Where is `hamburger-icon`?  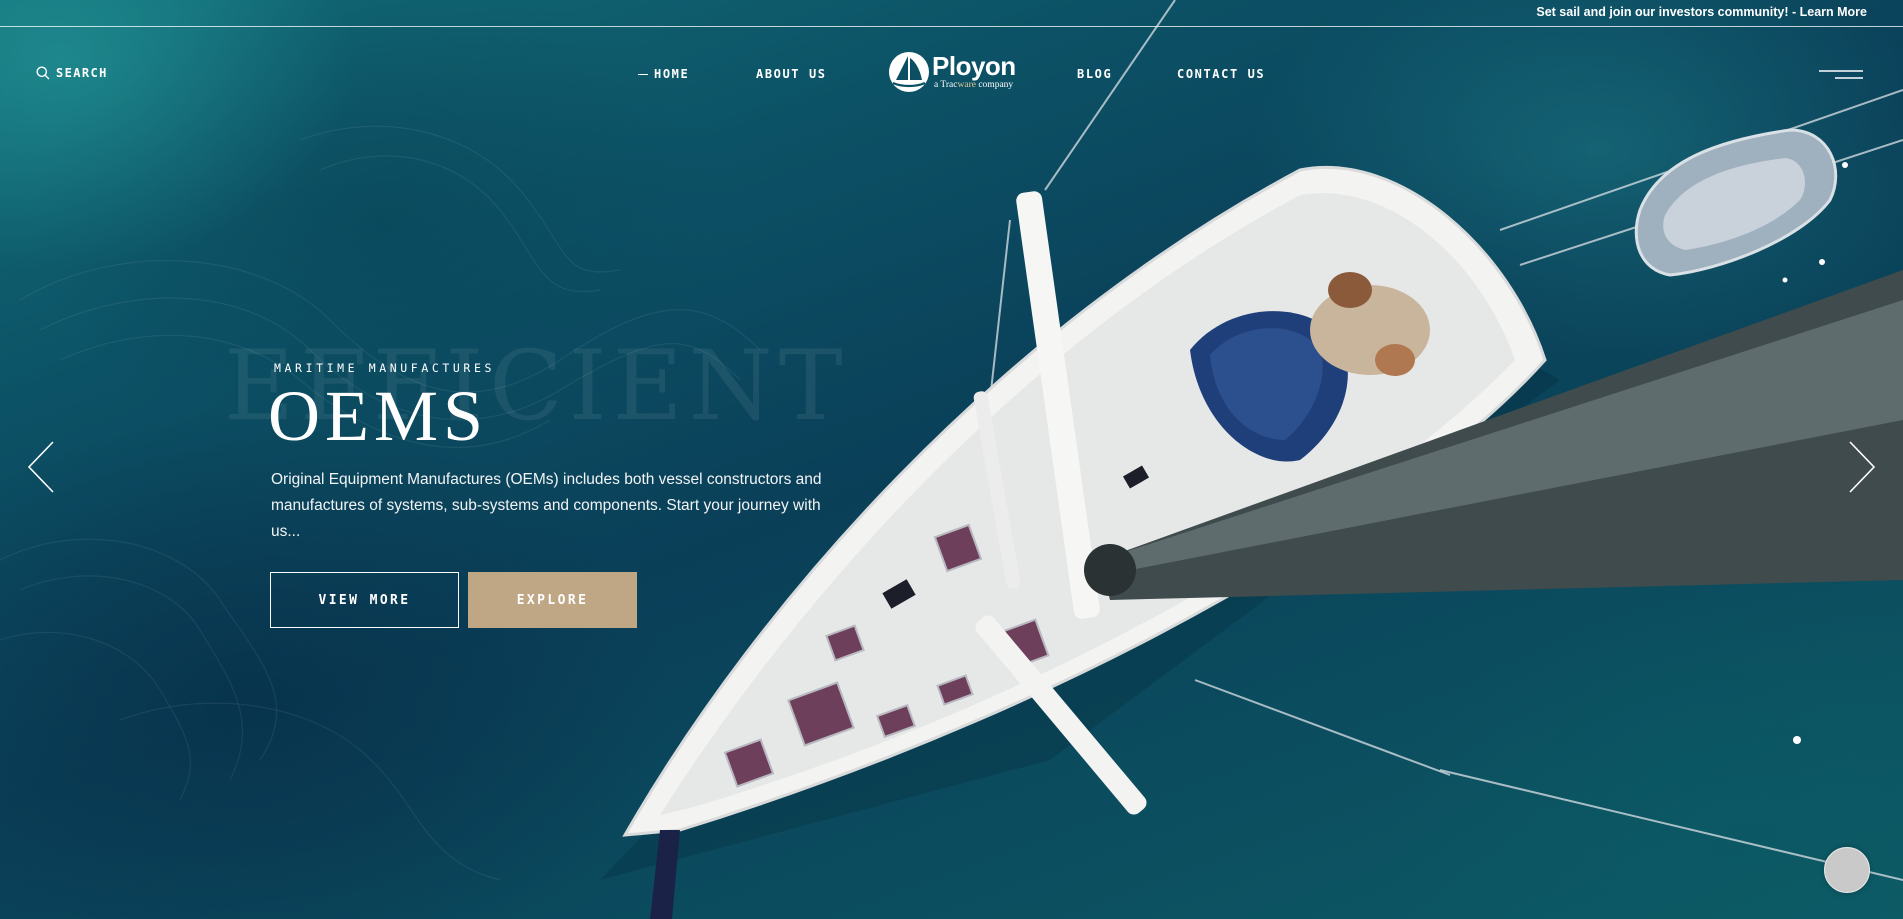 hamburger-icon is located at coordinates (1841, 74).